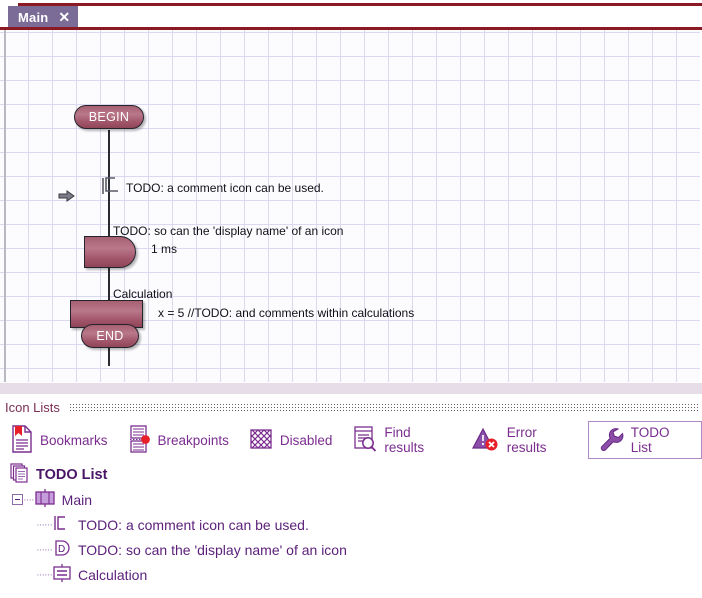 The width and height of the screenshot is (702, 598). I want to click on tab-breakpoints-label: Breakpoints, so click(193, 440).